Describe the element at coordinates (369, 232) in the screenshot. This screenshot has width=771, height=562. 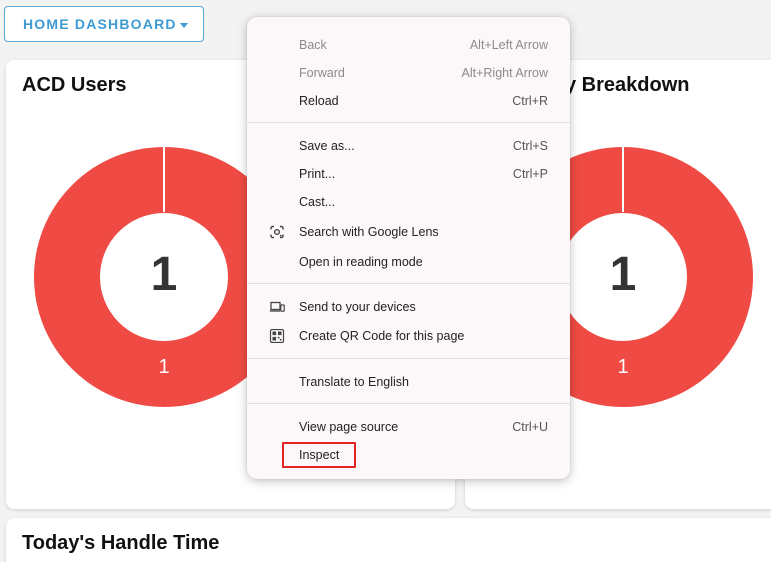
I see `menu-item-label: Search with Google Lens` at that location.